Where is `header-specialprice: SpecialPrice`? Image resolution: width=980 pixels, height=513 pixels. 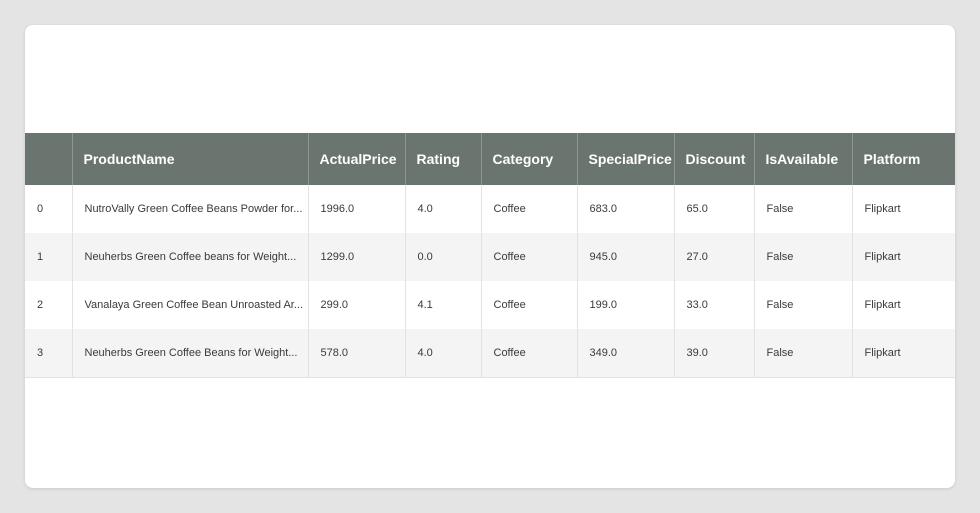 header-specialprice: SpecialPrice is located at coordinates (626, 159).